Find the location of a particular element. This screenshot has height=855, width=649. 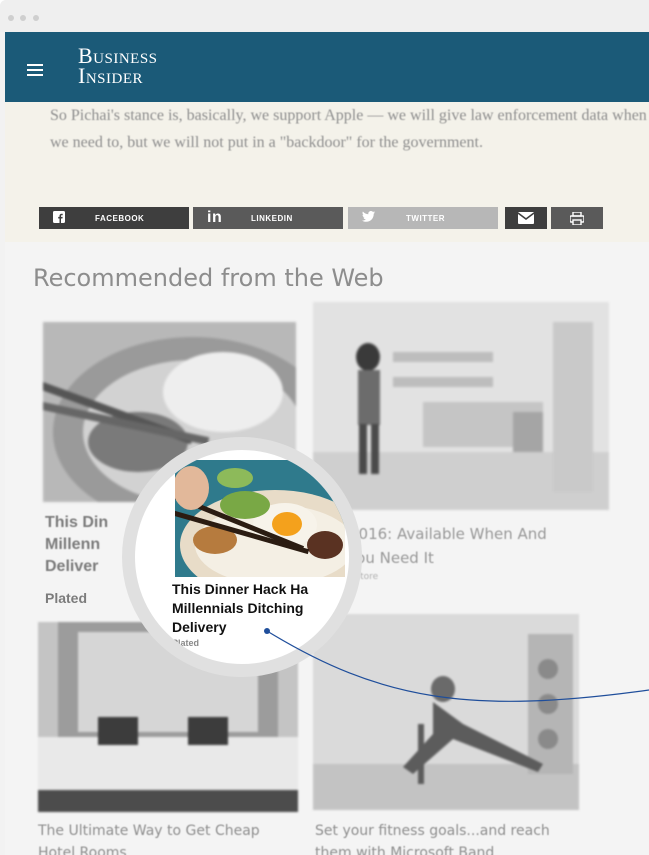

share-twitter-button: TWITTER is located at coordinates (423, 218).